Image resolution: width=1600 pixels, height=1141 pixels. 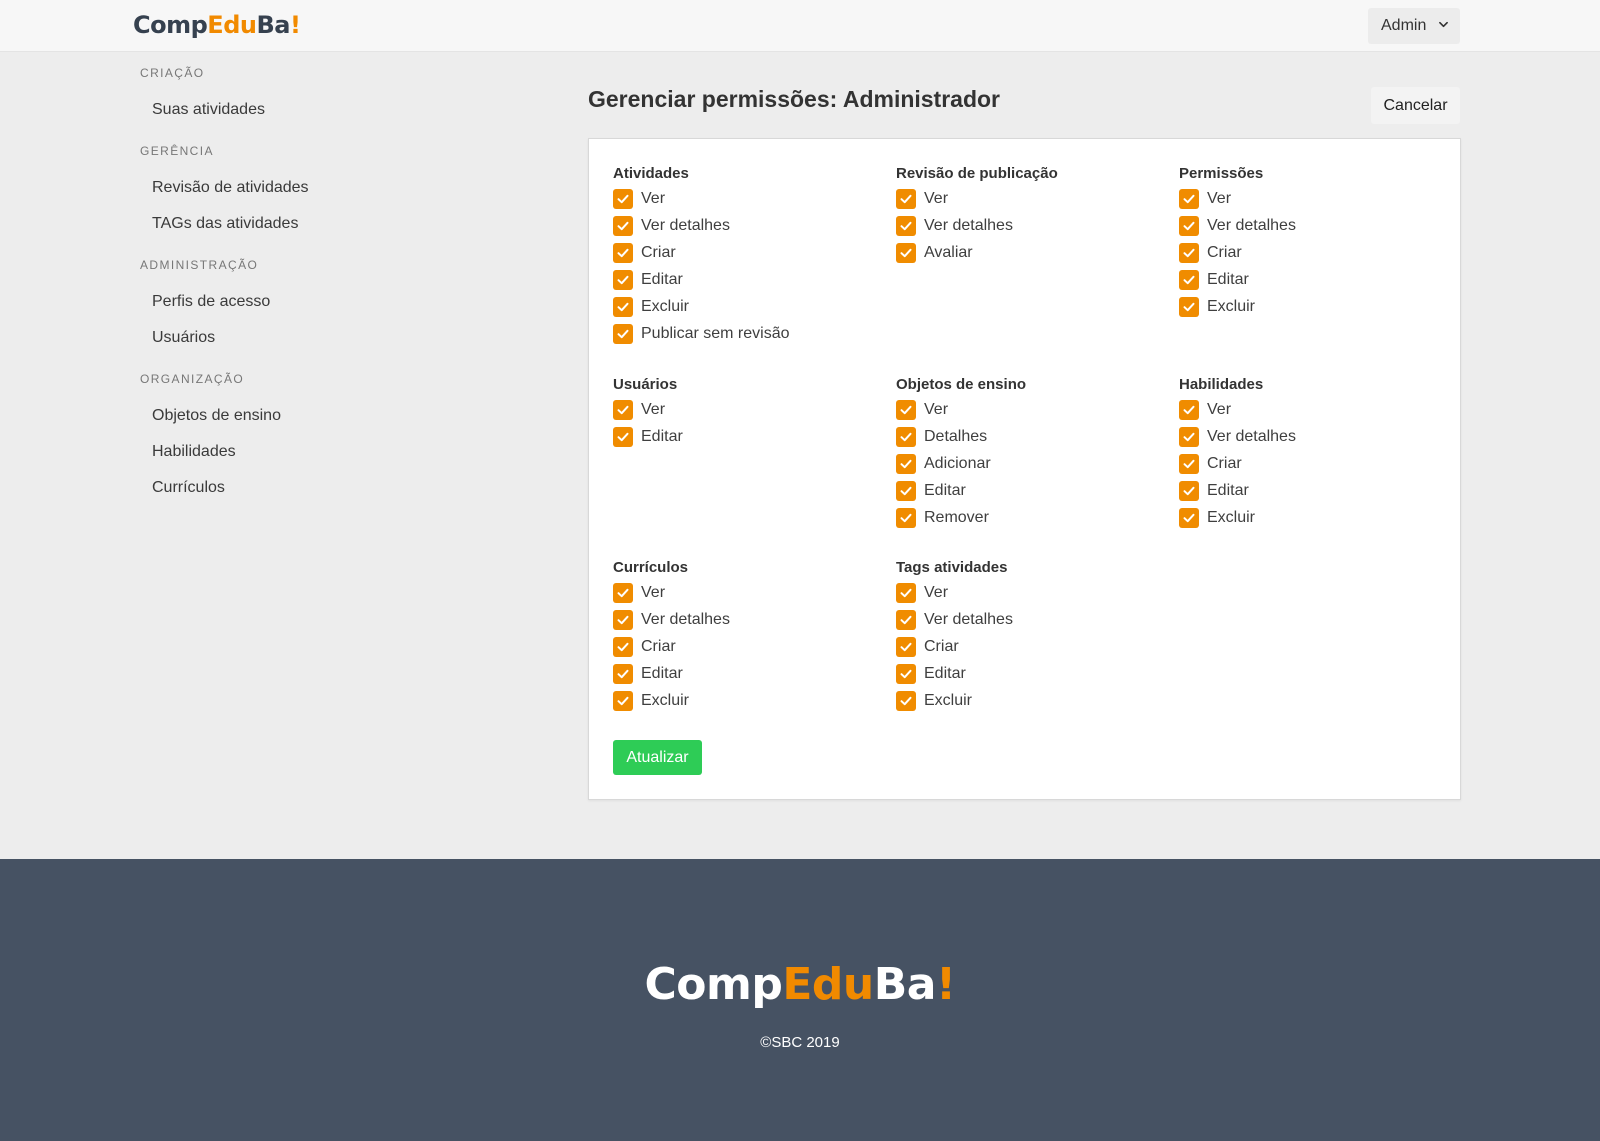 What do you see at coordinates (199, 265) in the screenshot?
I see `sidebar-heading-administracao: ADMINISTRAÇÃO` at bounding box center [199, 265].